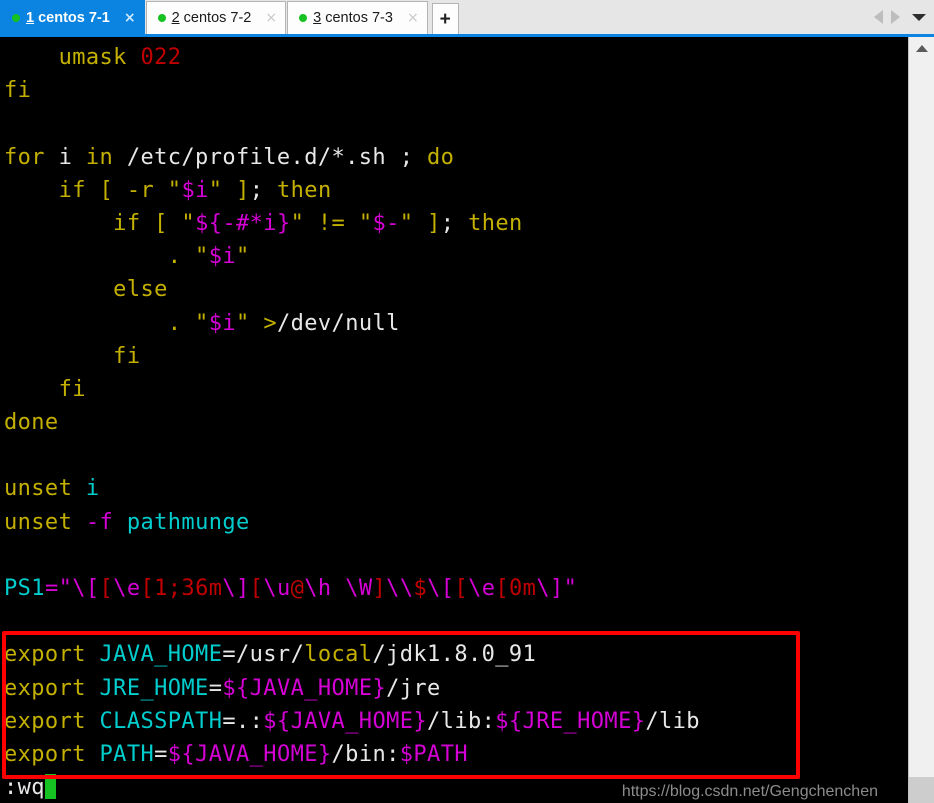  I want to click on terminal-text: =/usr/, so click(263, 655).